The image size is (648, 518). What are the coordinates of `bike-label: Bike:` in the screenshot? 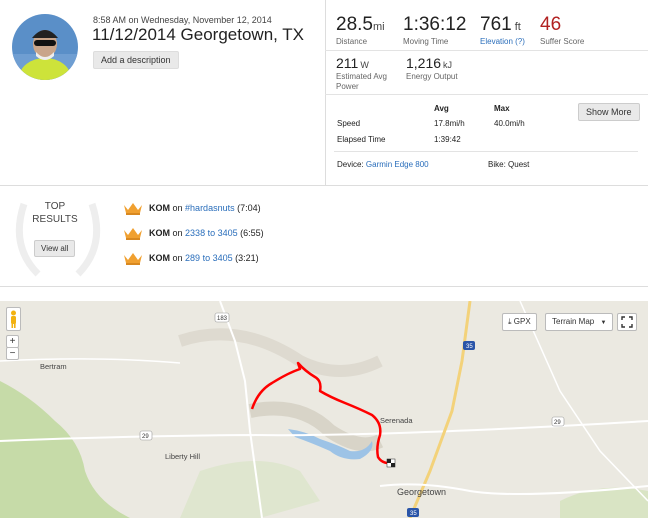 It's located at (497, 164).